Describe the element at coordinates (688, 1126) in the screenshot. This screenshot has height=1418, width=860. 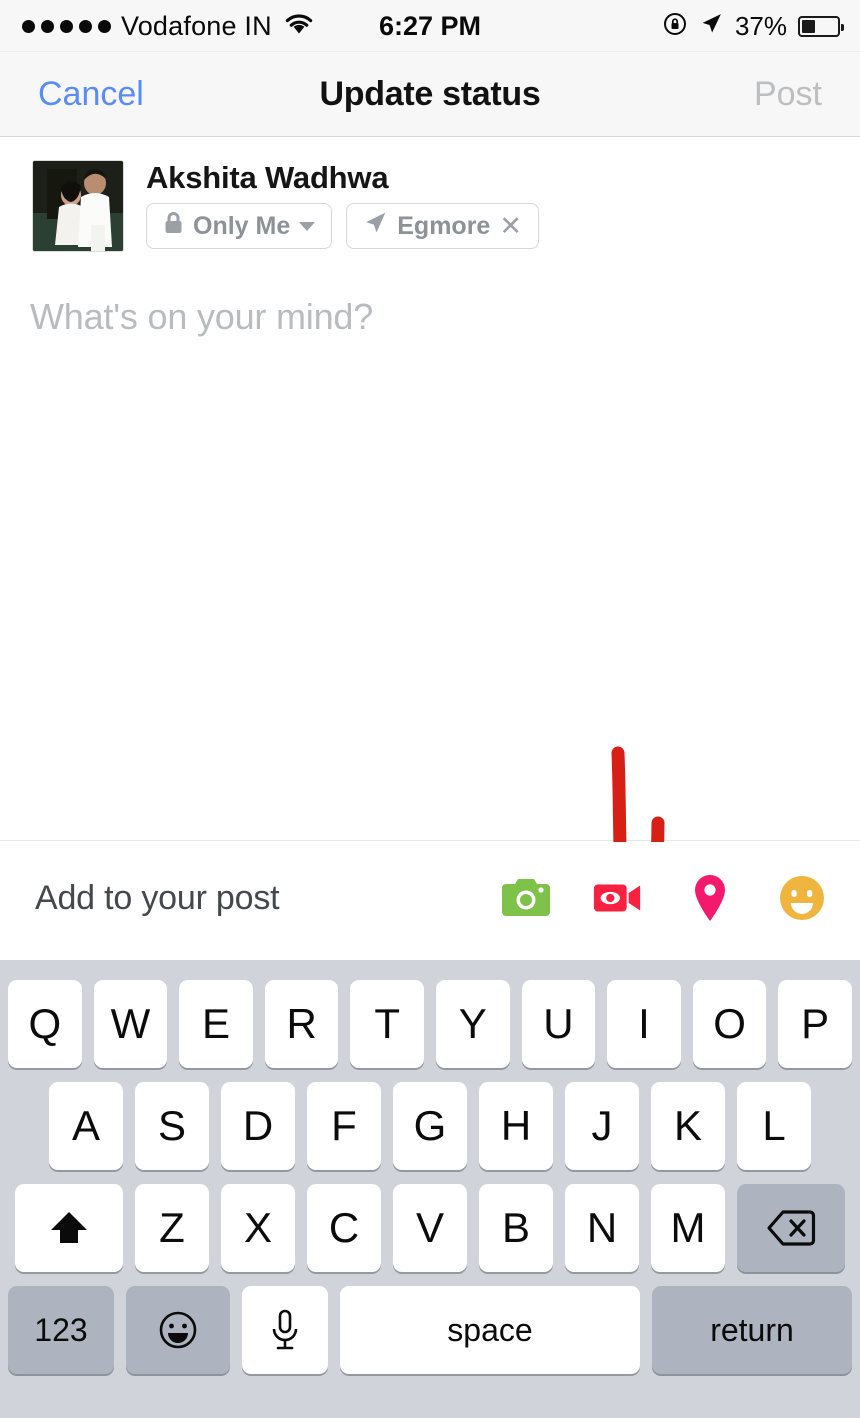
I see `key-k: K` at that location.